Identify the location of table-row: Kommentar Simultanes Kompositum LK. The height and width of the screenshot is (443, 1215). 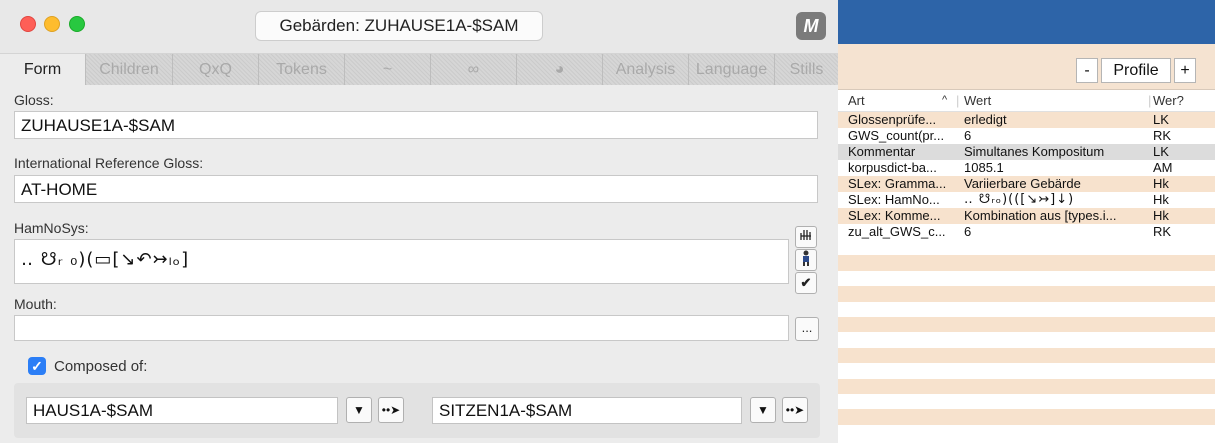
(1026, 152).